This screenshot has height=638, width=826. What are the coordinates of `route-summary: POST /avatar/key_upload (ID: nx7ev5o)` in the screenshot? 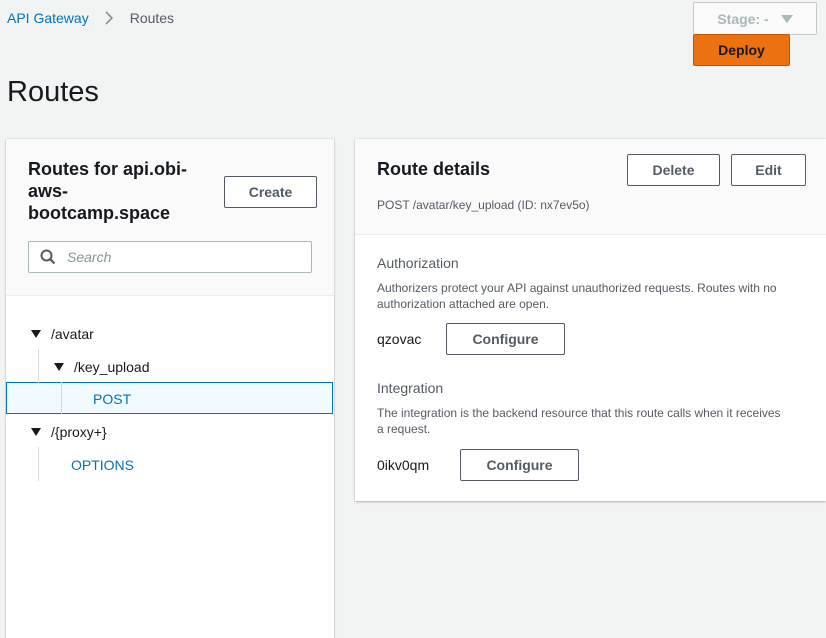 It's located at (483, 205).